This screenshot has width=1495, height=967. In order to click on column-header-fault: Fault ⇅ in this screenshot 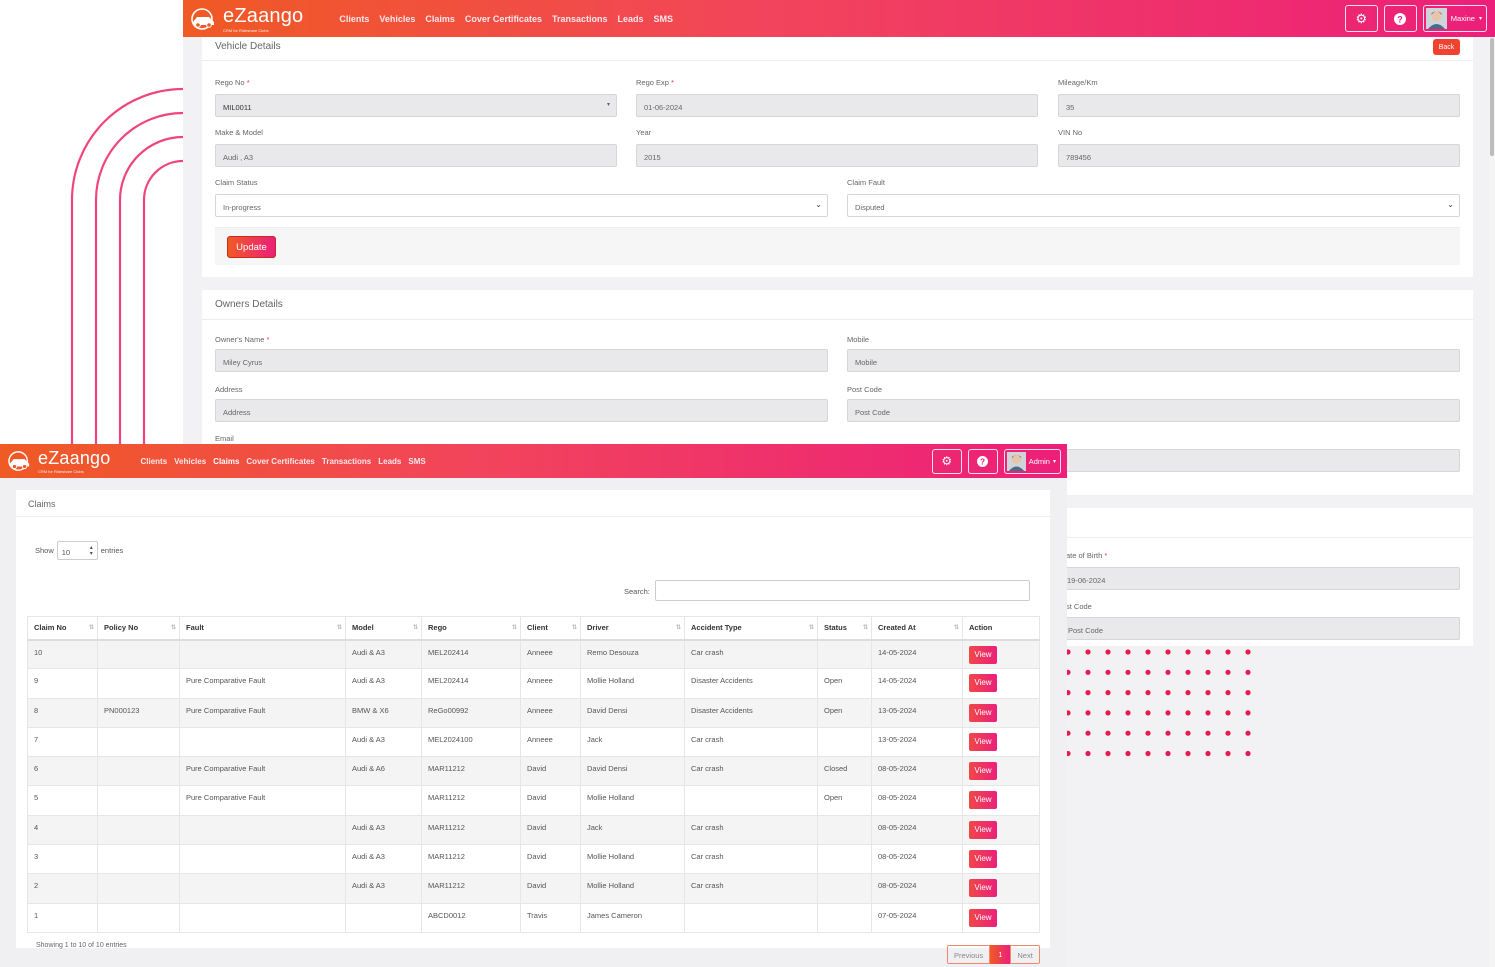, I will do `click(262, 628)`.